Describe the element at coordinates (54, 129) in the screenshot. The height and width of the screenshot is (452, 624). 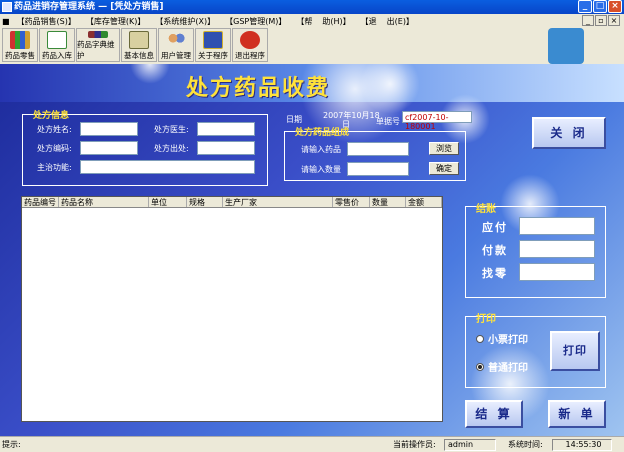
I see `name-label: 处方姓名:` at that location.